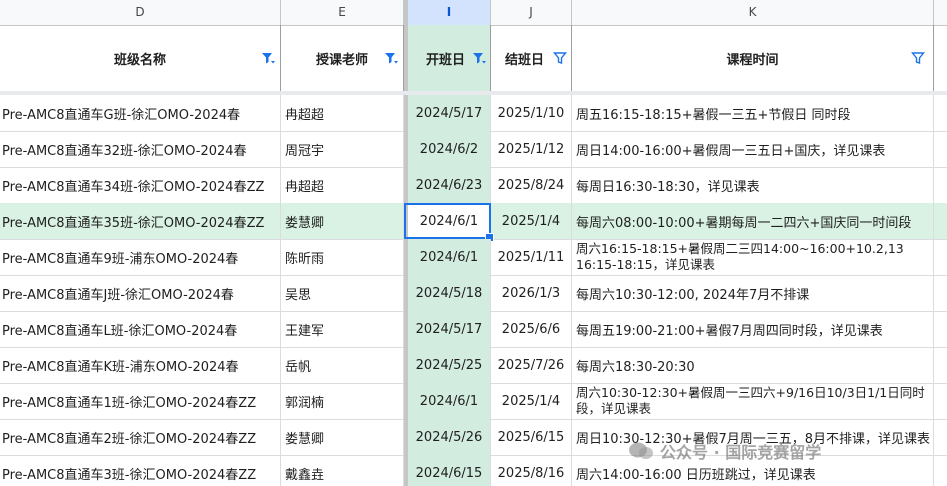 This screenshot has height=486, width=947. What do you see at coordinates (342, 470) in the screenshot?
I see `cell-teacher: 戴鑫垚` at bounding box center [342, 470].